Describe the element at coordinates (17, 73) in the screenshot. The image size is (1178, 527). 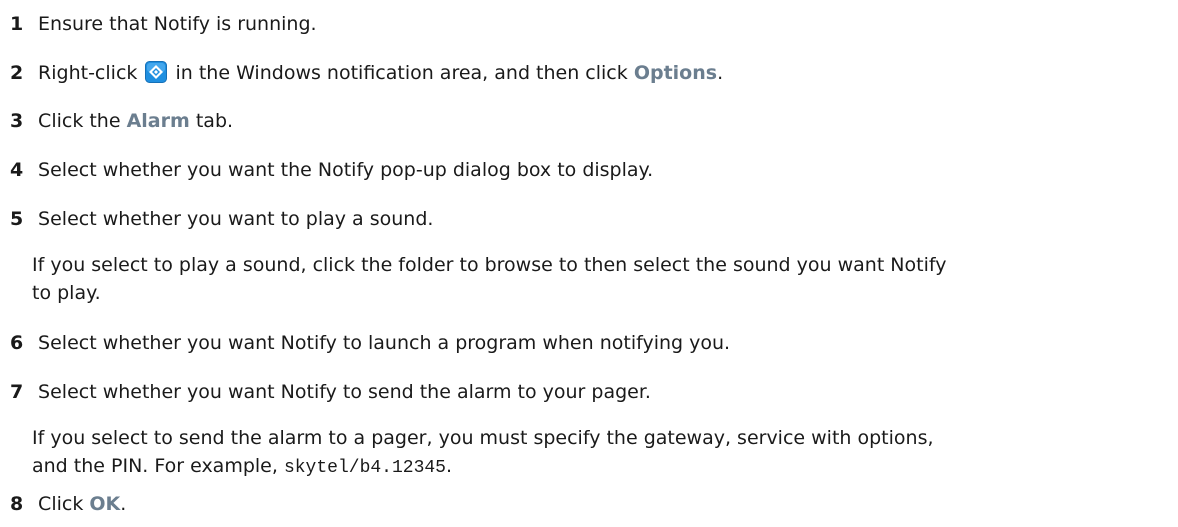
I see `step-number: 2` at that location.